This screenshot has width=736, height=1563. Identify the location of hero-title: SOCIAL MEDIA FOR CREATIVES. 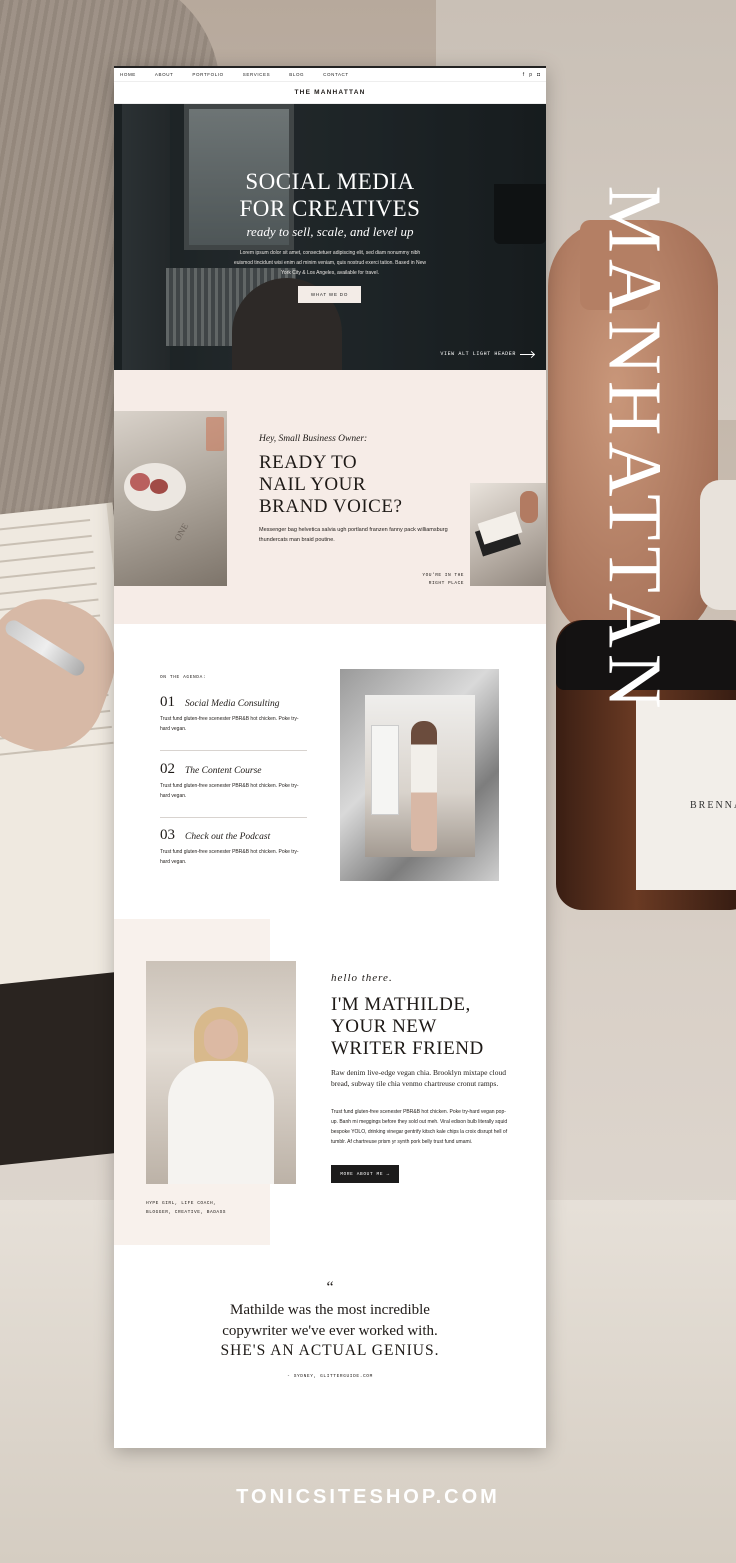
(330, 195).